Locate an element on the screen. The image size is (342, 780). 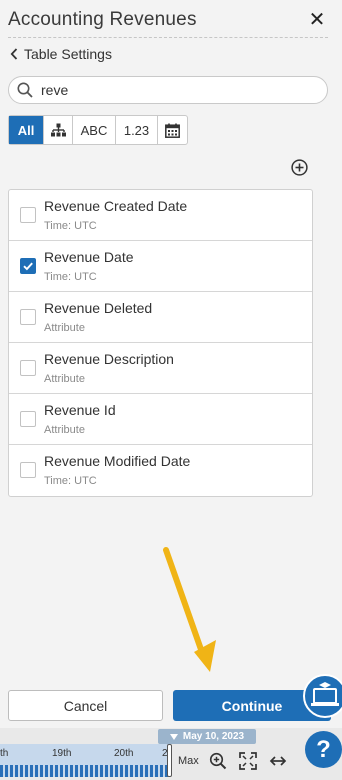
panel-header: Accounting Revenues ✕ is located at coordinates (171, 20).